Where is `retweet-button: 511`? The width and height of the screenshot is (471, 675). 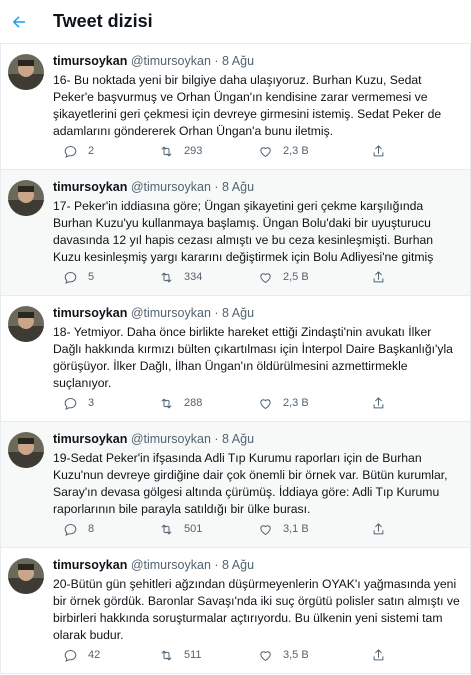
retweet-button: 511 is located at coordinates (180, 655).